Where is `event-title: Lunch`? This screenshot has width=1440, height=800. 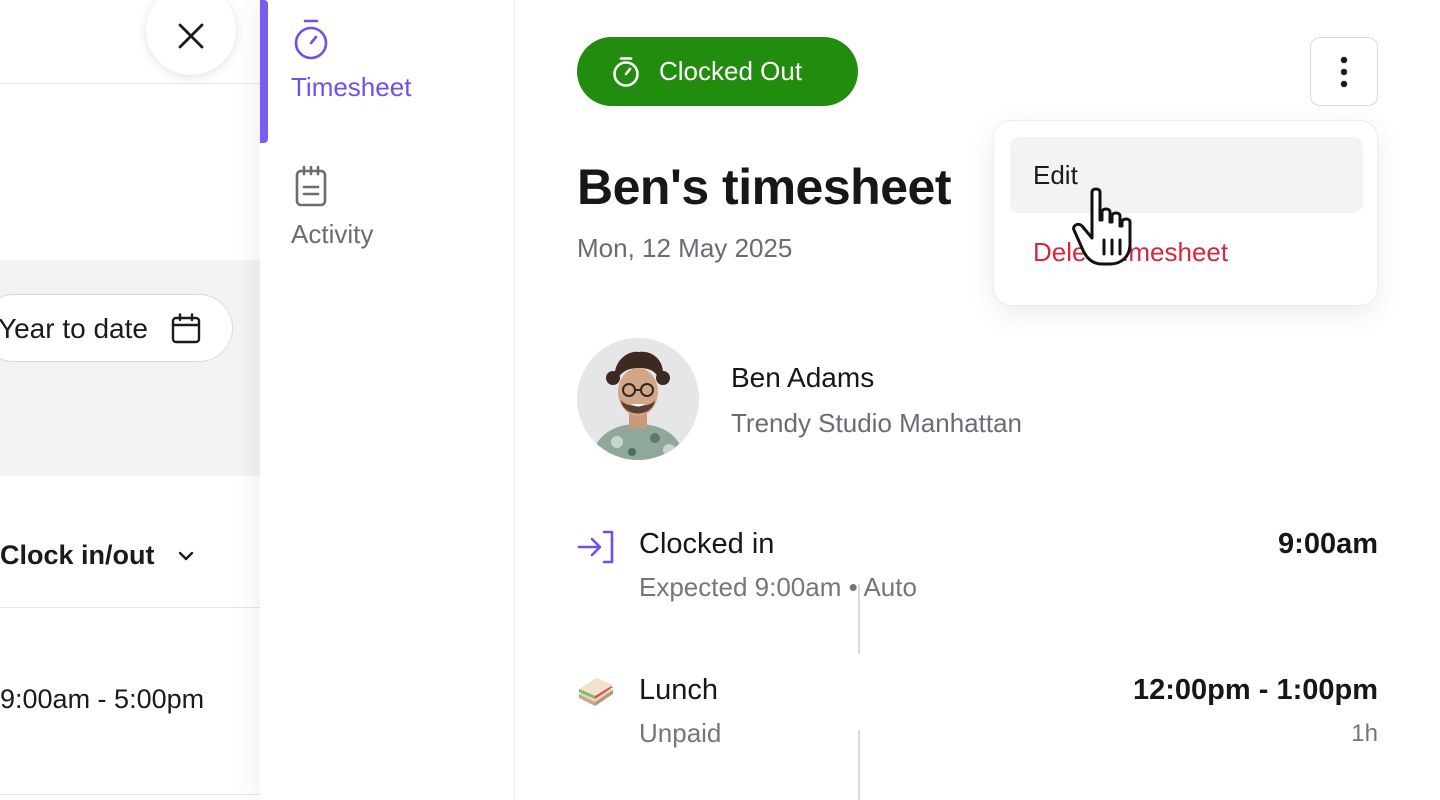 event-title: Lunch is located at coordinates (679, 690).